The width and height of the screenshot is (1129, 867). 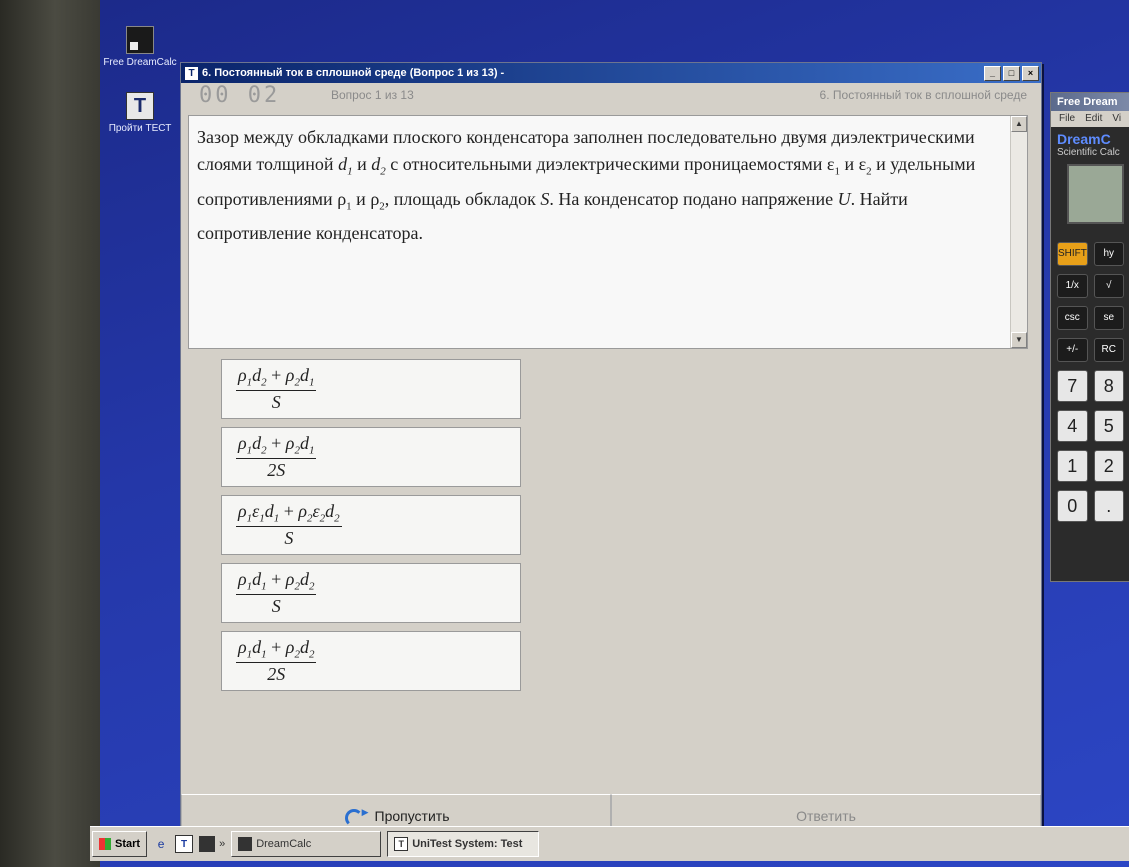 I want to click on desktop-icon-dreamcalc: Free DreamCalc, so click(x=140, y=47).